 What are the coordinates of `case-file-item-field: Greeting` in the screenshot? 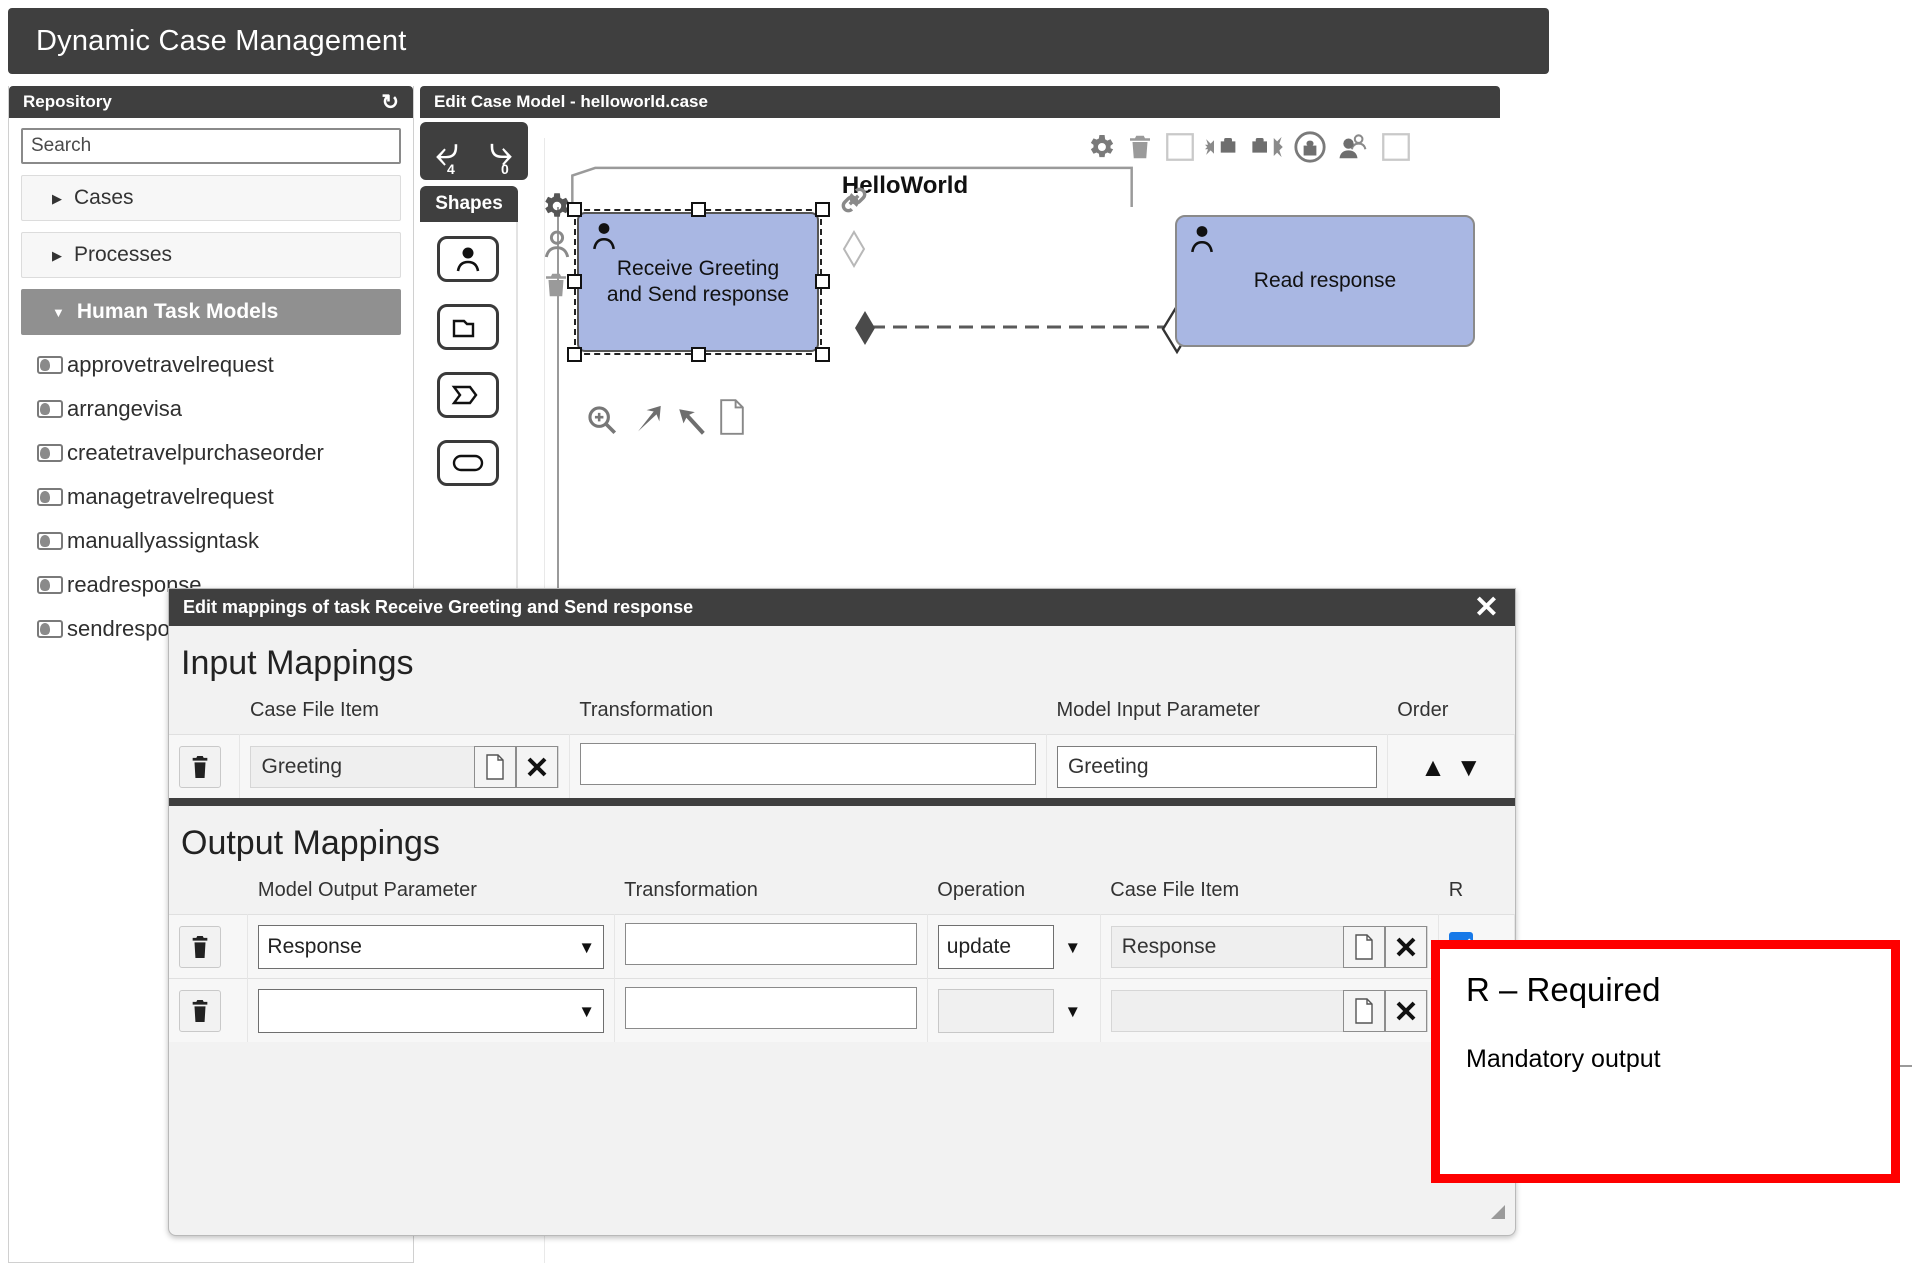 It's located at (404, 766).